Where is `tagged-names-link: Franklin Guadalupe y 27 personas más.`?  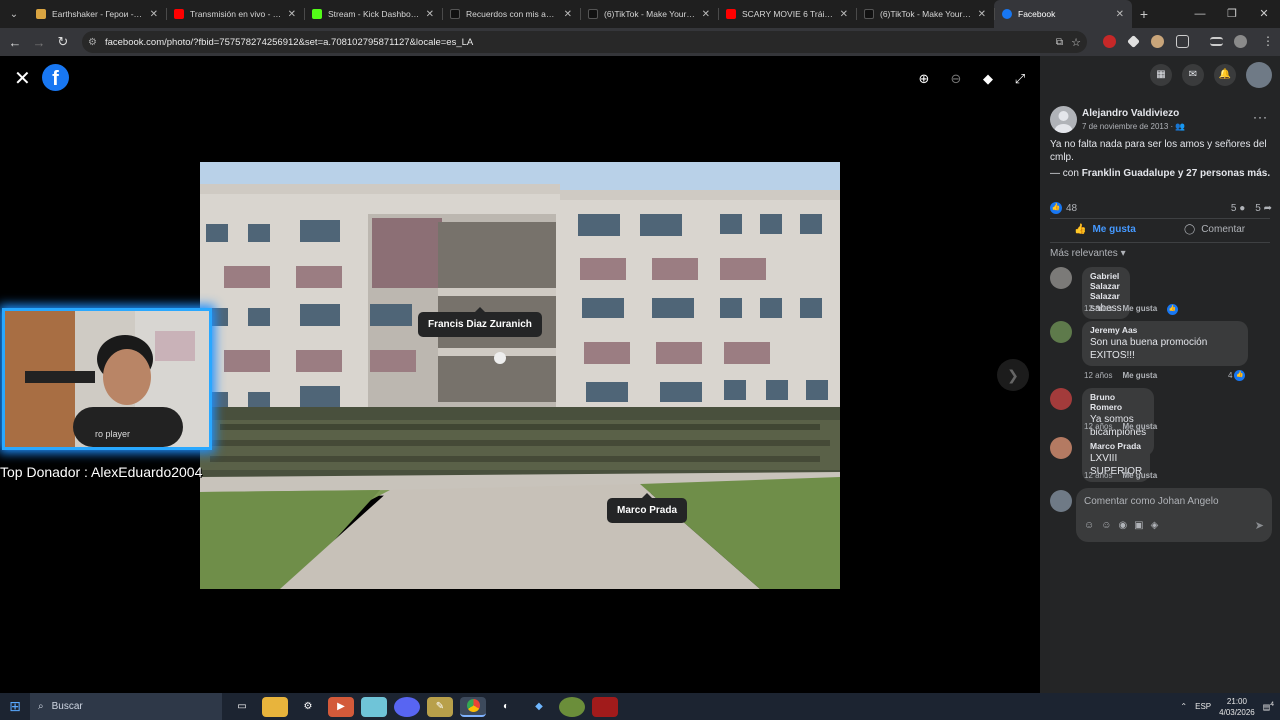
tagged-names-link: Franklin Guadalupe y 27 personas más. is located at coordinates (1176, 173).